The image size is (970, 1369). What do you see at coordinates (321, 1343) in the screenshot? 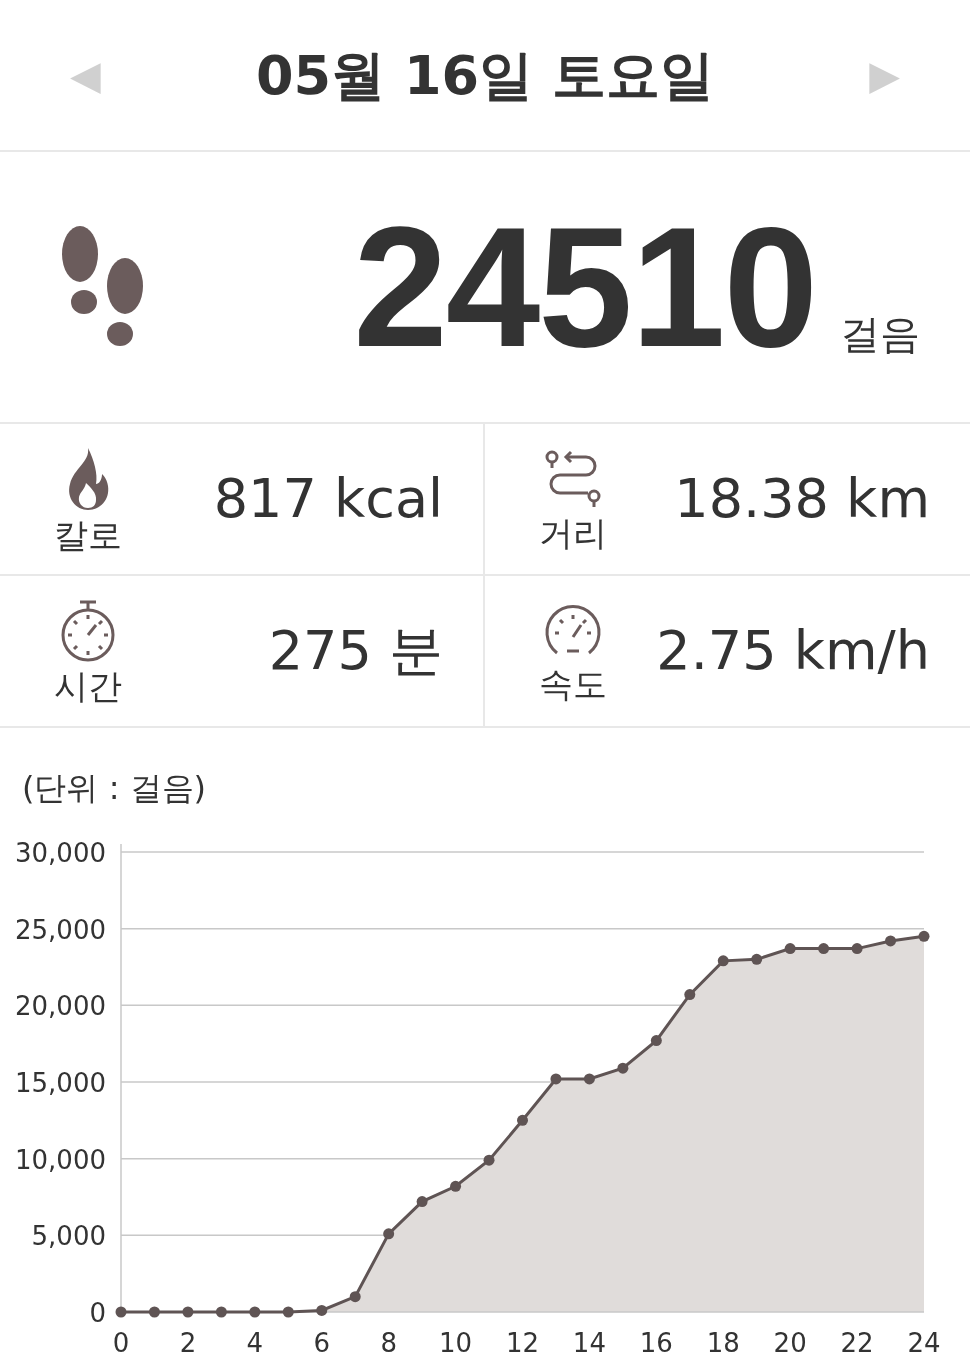
I see `x-tick-label: 6` at bounding box center [321, 1343].